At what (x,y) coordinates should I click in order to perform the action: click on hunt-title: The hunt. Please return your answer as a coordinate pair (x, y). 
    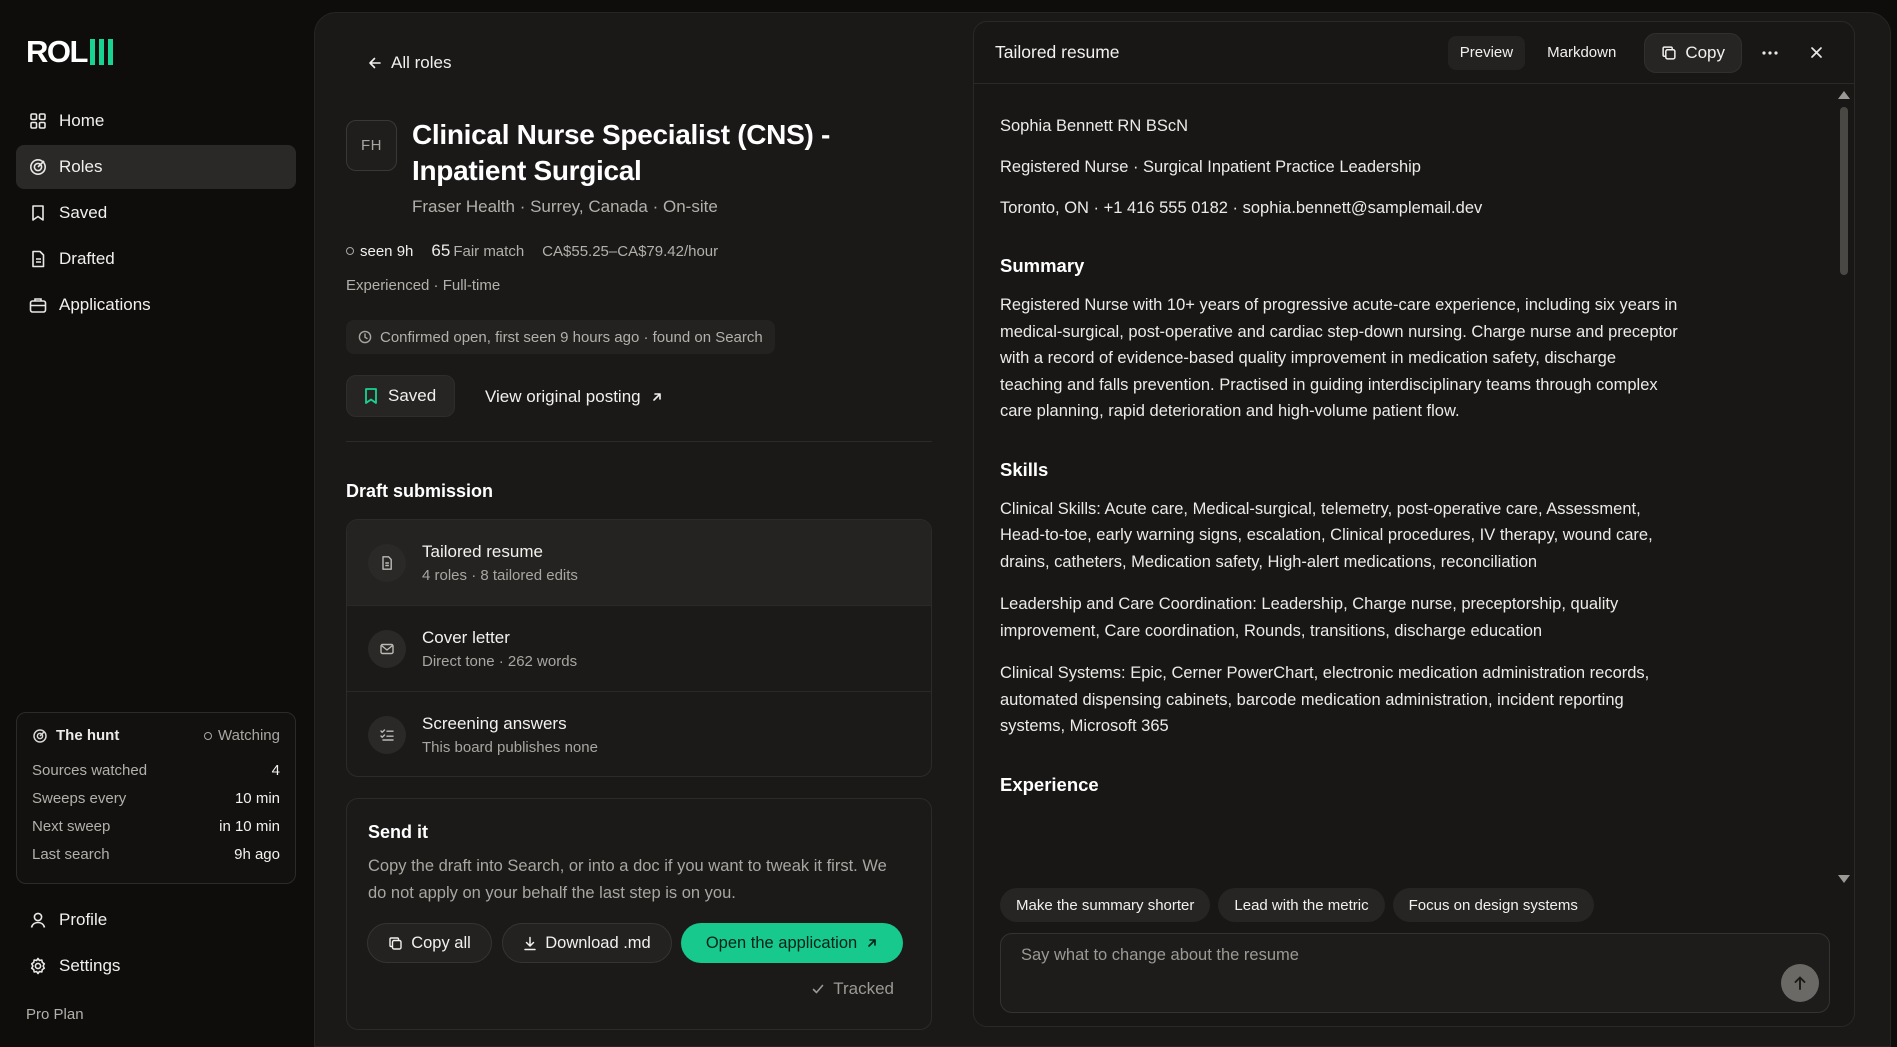
    Looking at the image, I should click on (88, 735).